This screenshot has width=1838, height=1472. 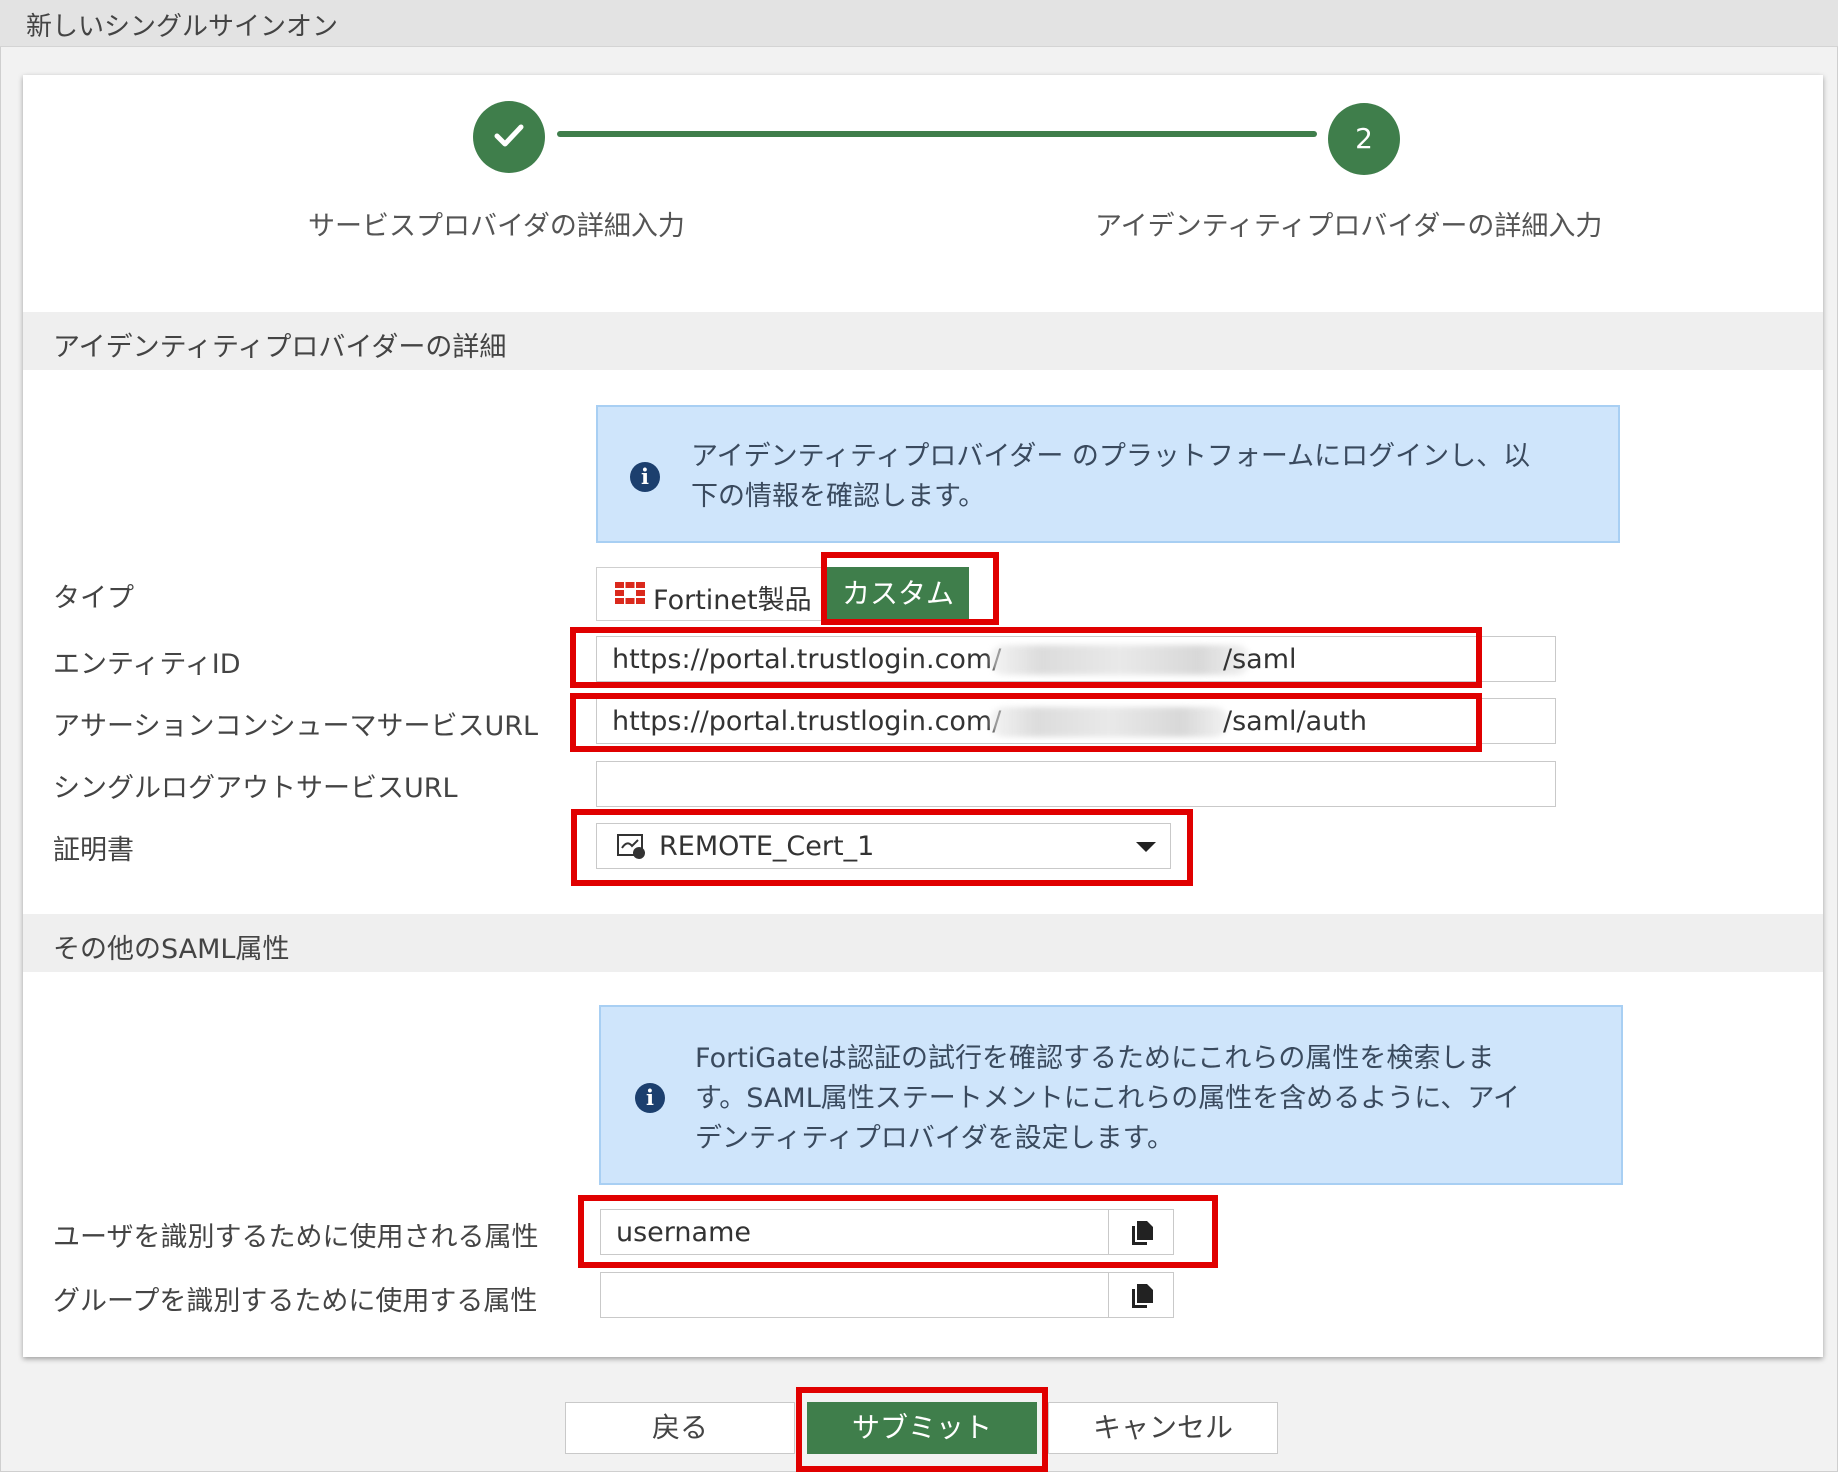 What do you see at coordinates (680, 1428) in the screenshot?
I see `back-button: 戻る` at bounding box center [680, 1428].